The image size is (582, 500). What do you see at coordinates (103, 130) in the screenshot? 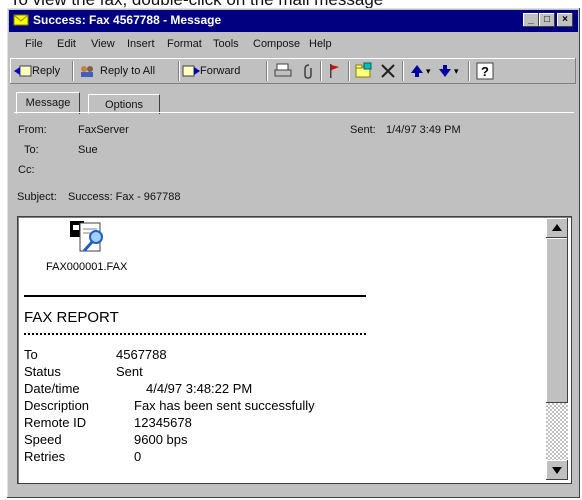
I see `from-value: FaxServer` at bounding box center [103, 130].